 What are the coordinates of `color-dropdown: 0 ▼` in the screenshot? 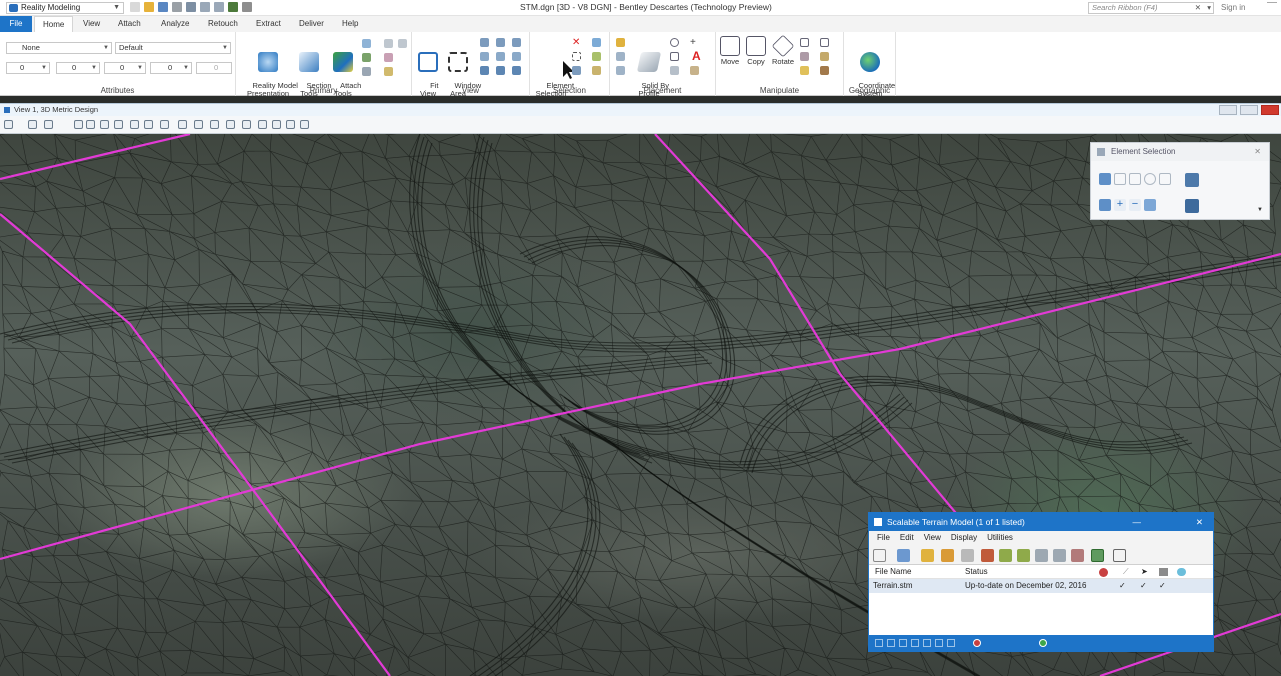 It's located at (28, 68).